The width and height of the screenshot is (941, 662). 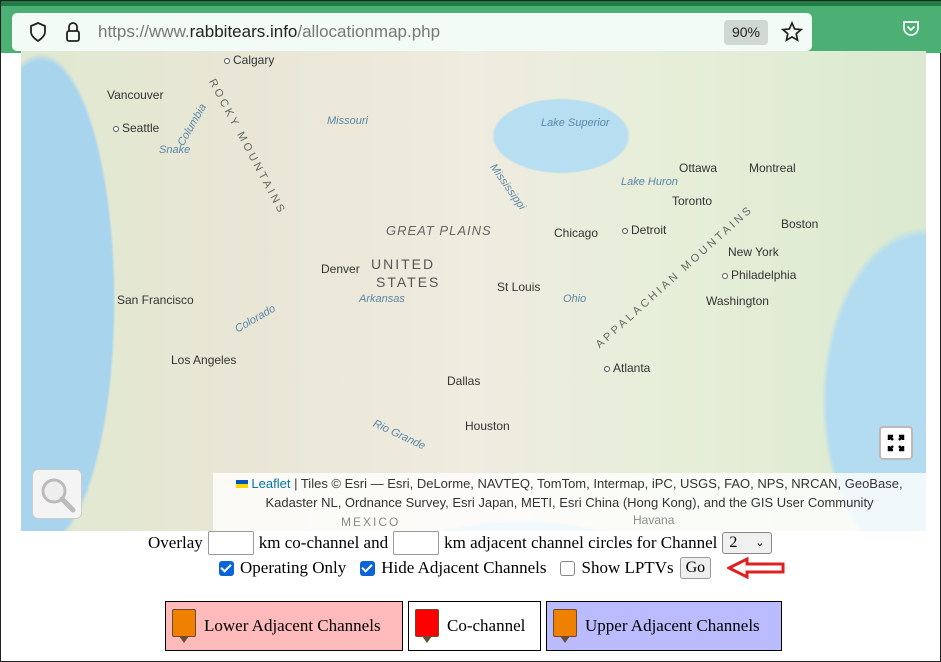 What do you see at coordinates (576, 233) in the screenshot?
I see `city-label: Chicago` at bounding box center [576, 233].